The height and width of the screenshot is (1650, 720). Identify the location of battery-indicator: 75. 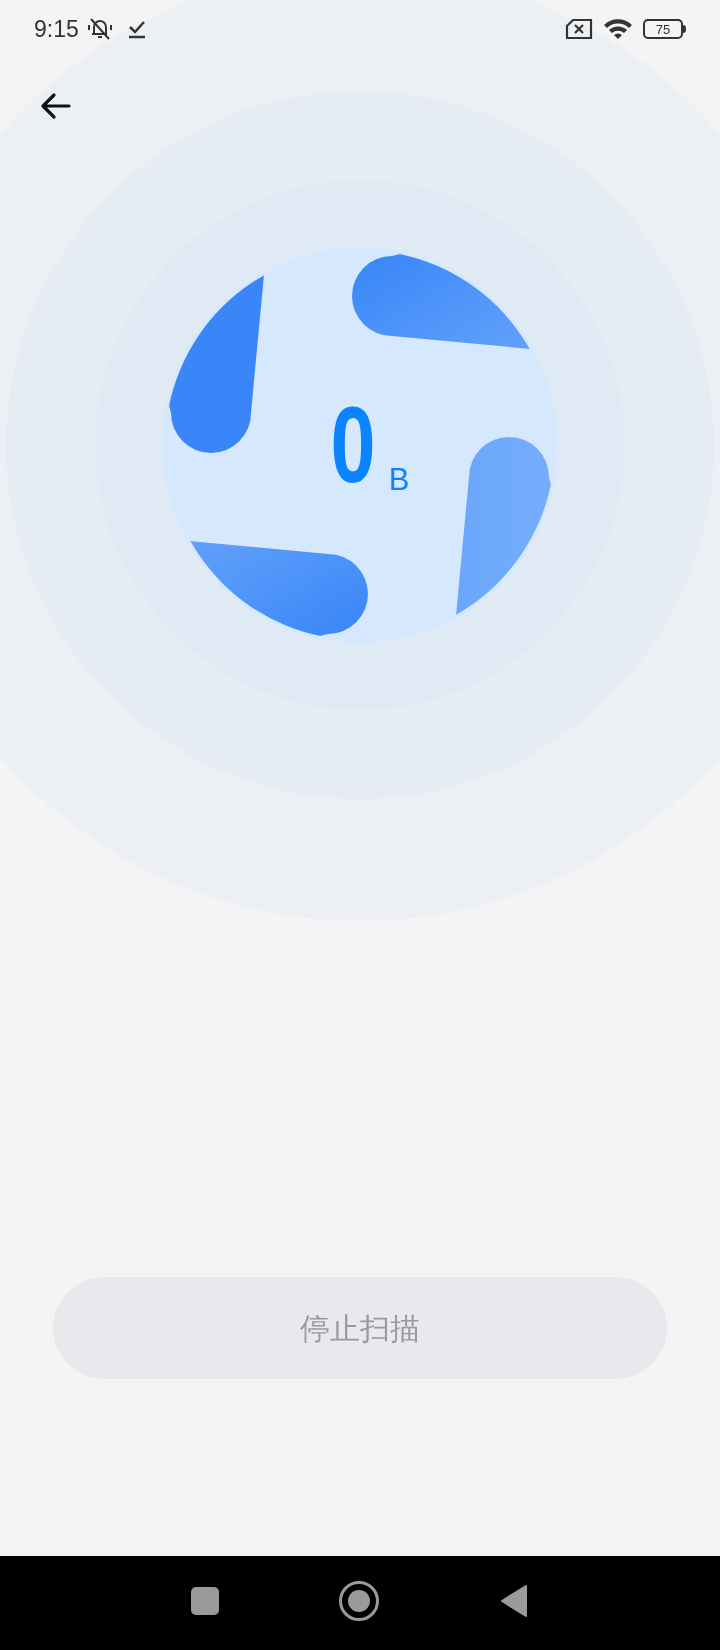
(664, 29).